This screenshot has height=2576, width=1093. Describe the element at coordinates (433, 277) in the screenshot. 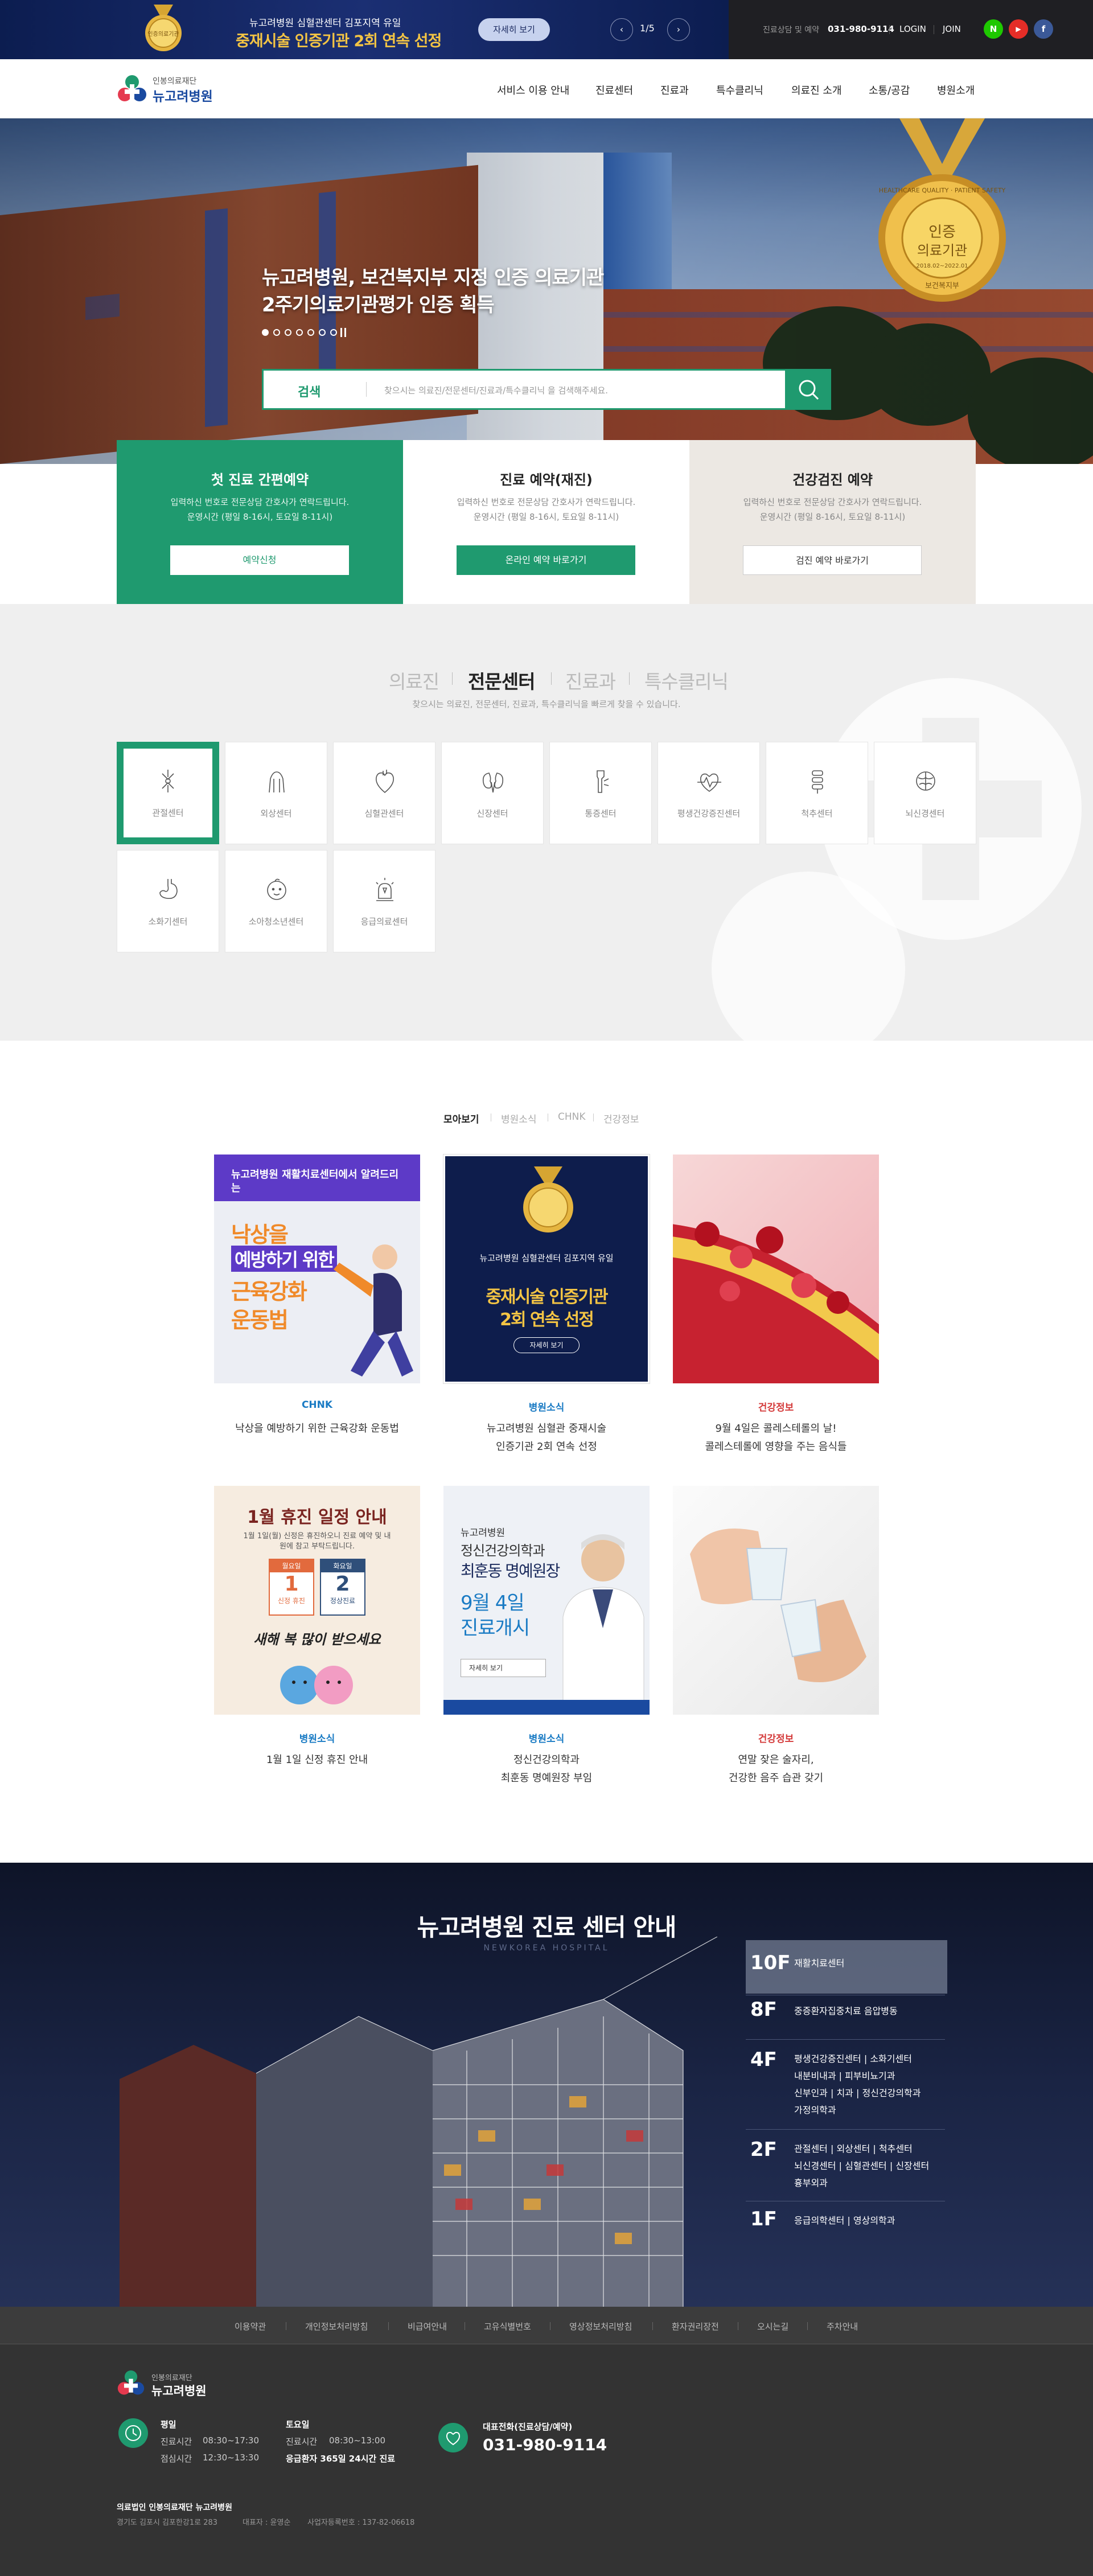

I see `hero-title-1: 뉴고려병원, 보건복지부 지정 인증 의료기관` at that location.